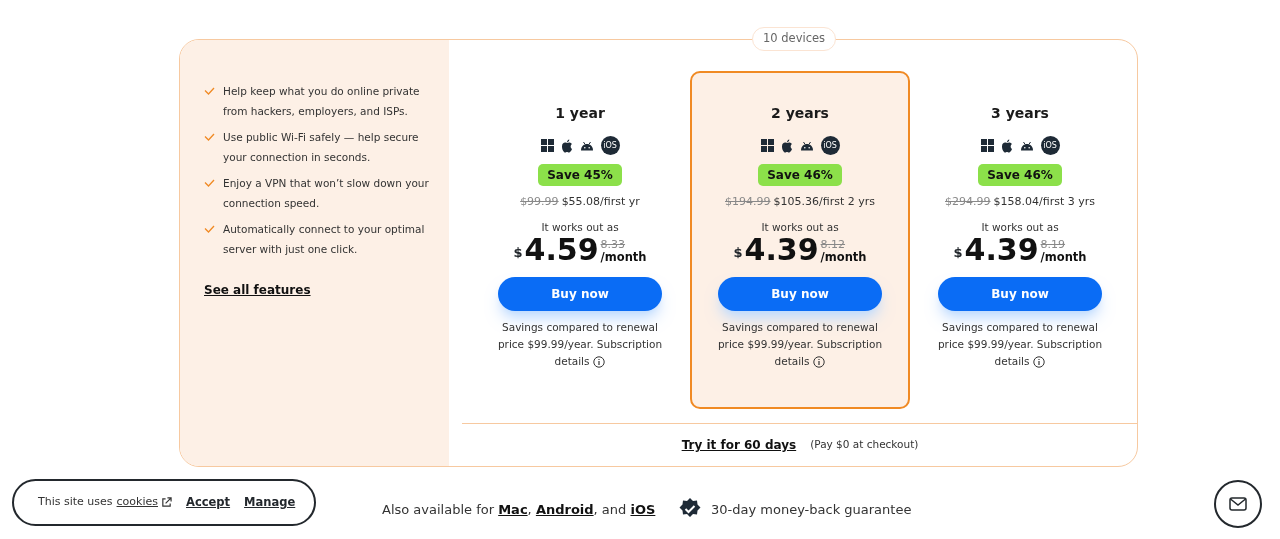 The image size is (1280, 539). I want to click on feature-text: Help keep what you do online private from hackers, employers, and ISPs., so click(322, 101).